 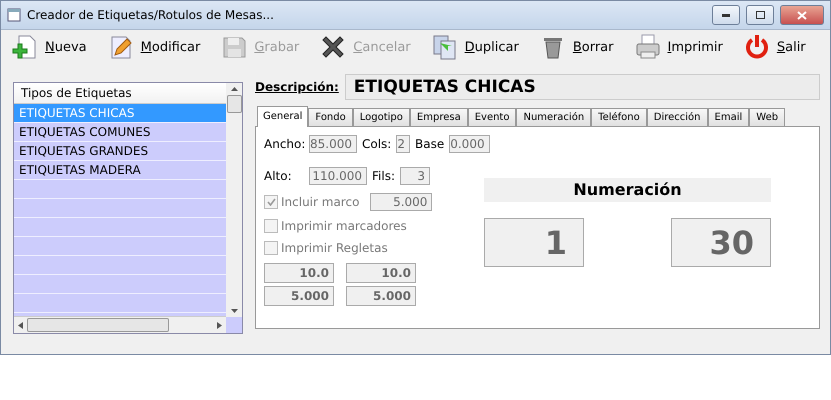 What do you see at coordinates (576, 47) in the screenshot?
I see `toolbar-button: Borrar` at bounding box center [576, 47].